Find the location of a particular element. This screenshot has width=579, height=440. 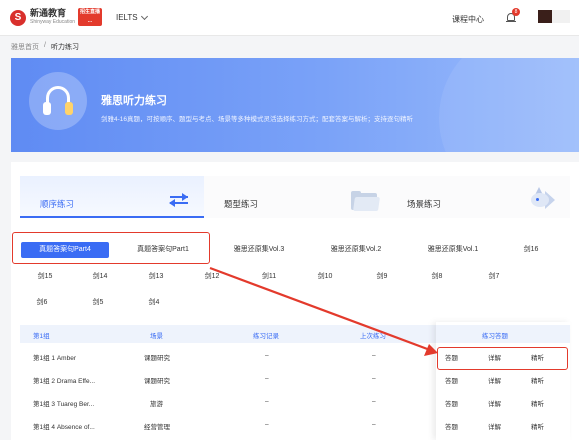

logo: S 新通教育 Shinyway Education is located at coordinates (42, 18).